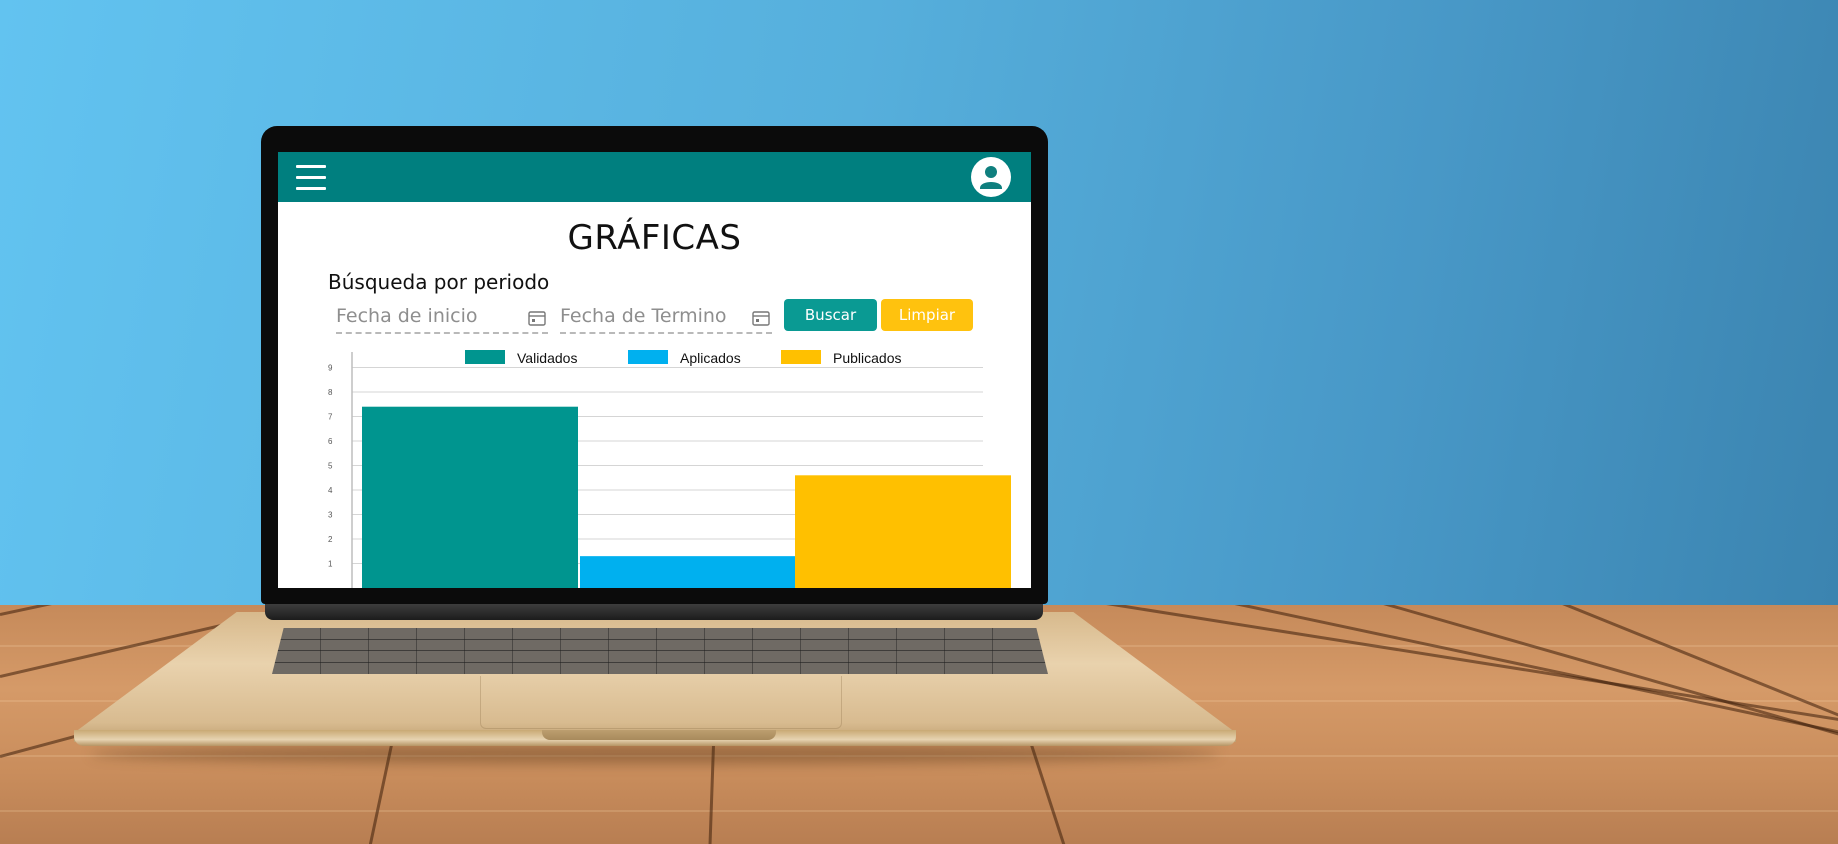 The height and width of the screenshot is (844, 1838). I want to click on end-date-field, so click(666, 318).